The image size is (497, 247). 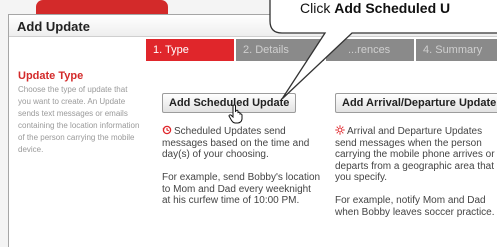 I want to click on dialog-header: Add Update, so click(x=253, y=26).